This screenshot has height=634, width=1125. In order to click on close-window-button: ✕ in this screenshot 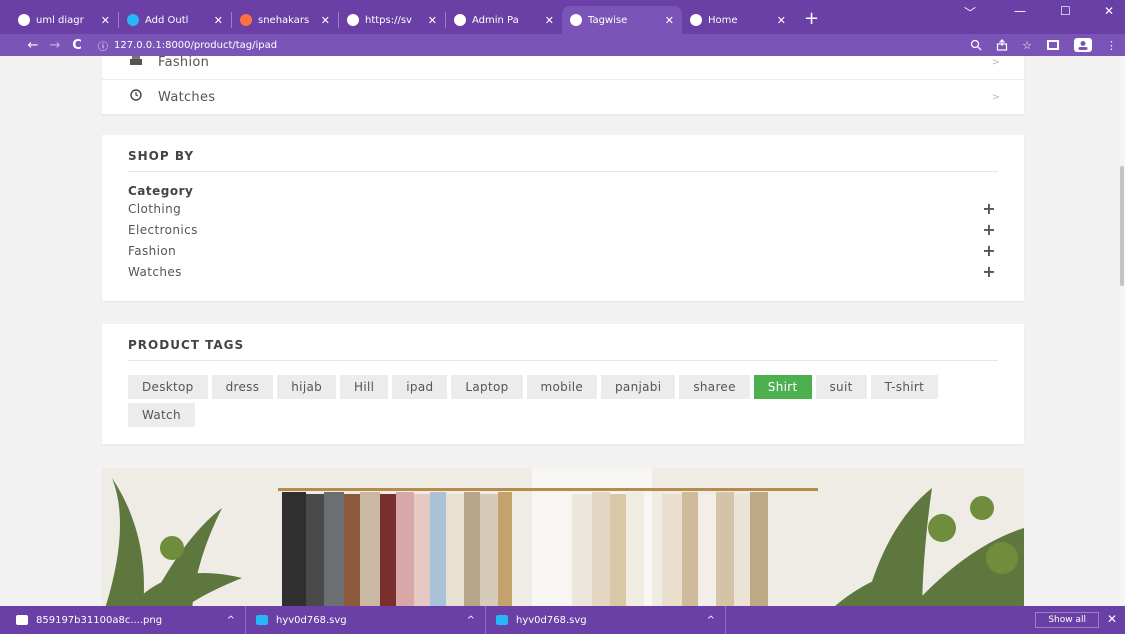, I will do `click(1109, 11)`.